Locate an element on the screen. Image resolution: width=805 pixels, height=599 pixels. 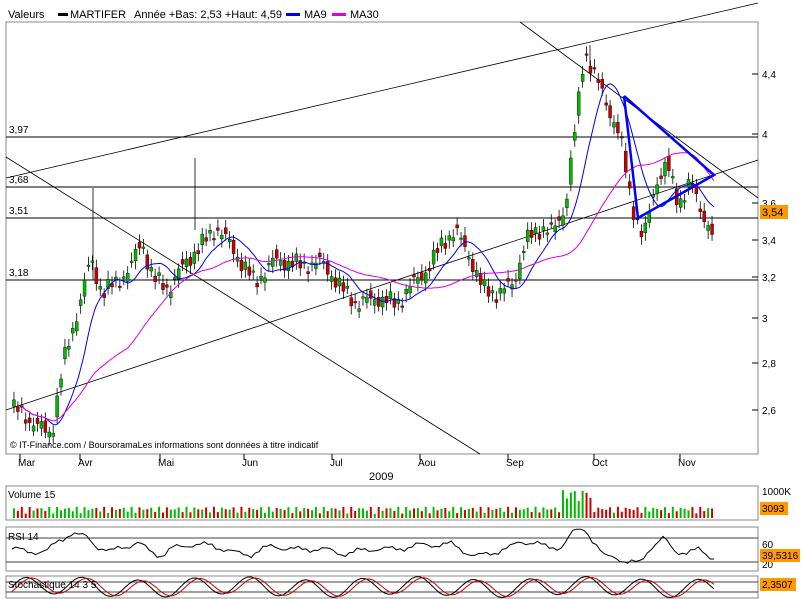
price-tick-label: 3,4 is located at coordinates (769, 241).